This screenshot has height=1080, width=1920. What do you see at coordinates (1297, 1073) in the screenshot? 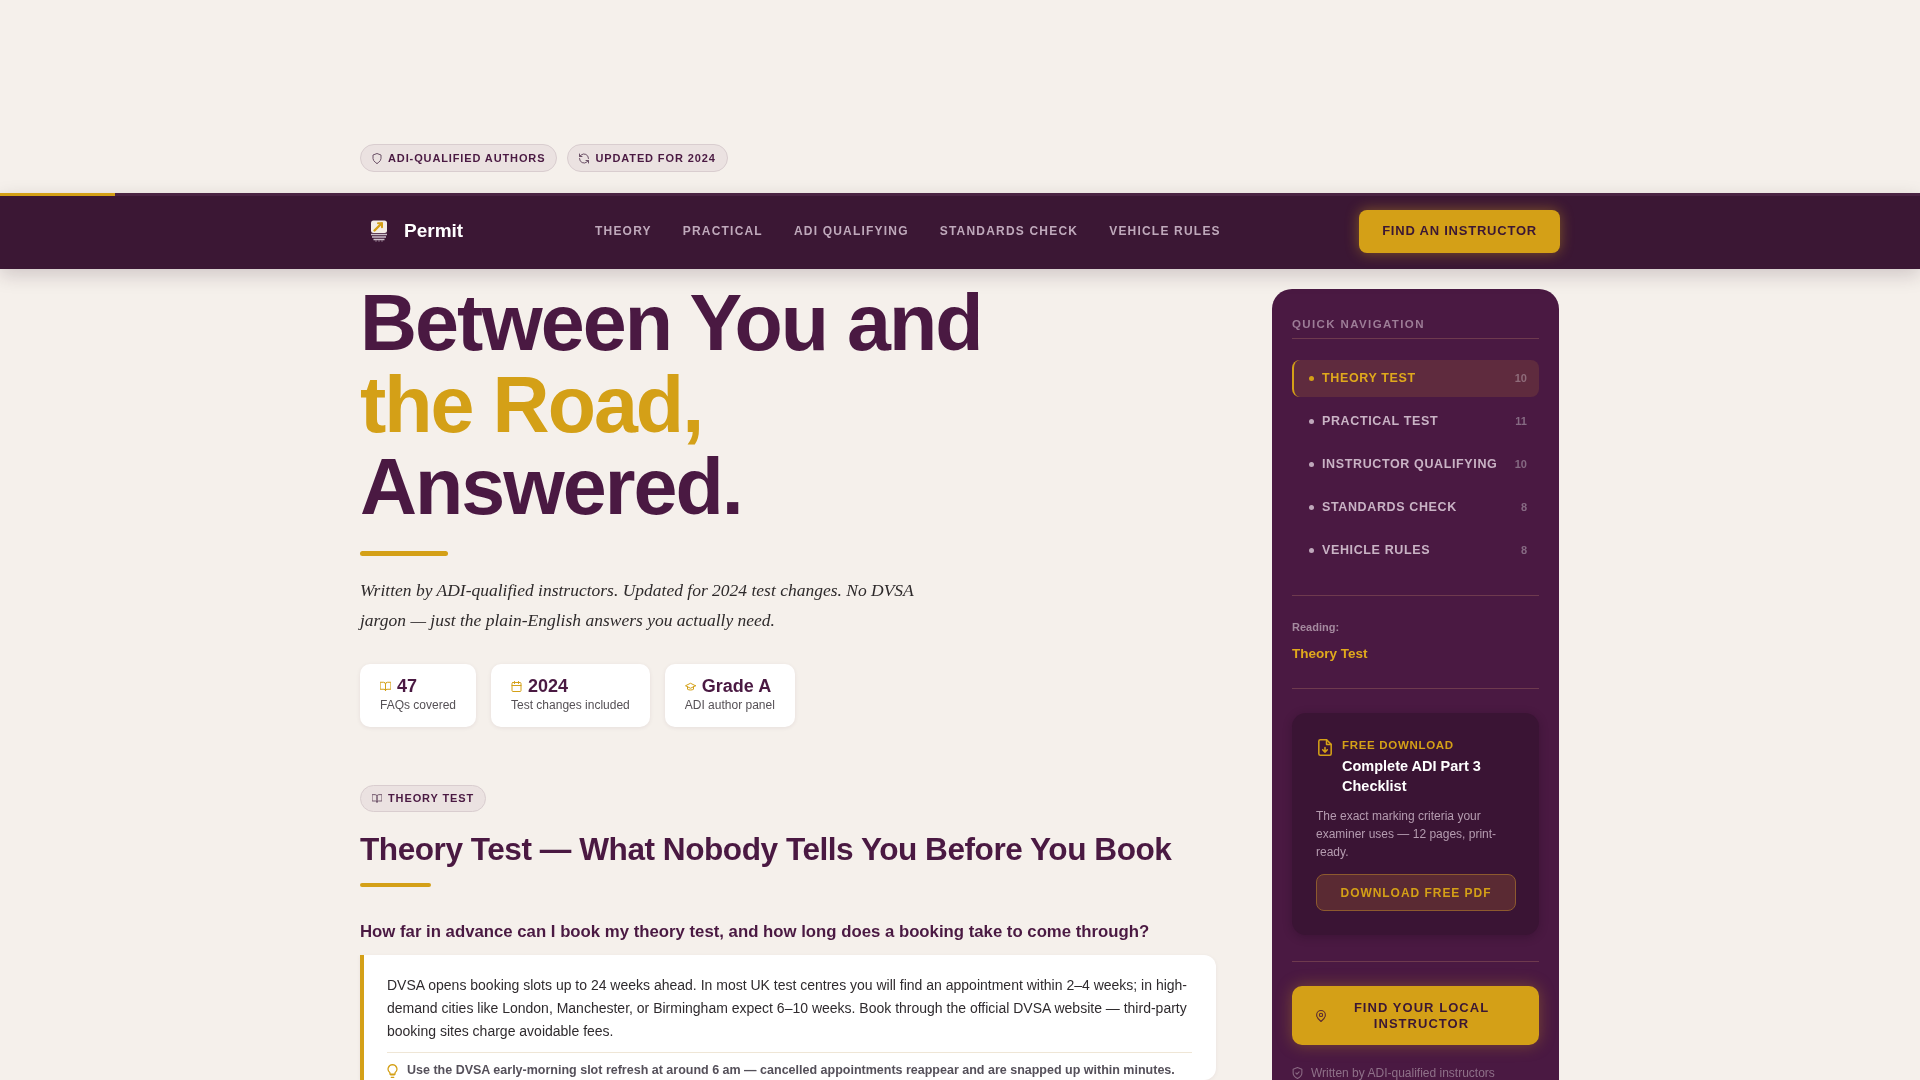
I see `shield-check-icon` at bounding box center [1297, 1073].